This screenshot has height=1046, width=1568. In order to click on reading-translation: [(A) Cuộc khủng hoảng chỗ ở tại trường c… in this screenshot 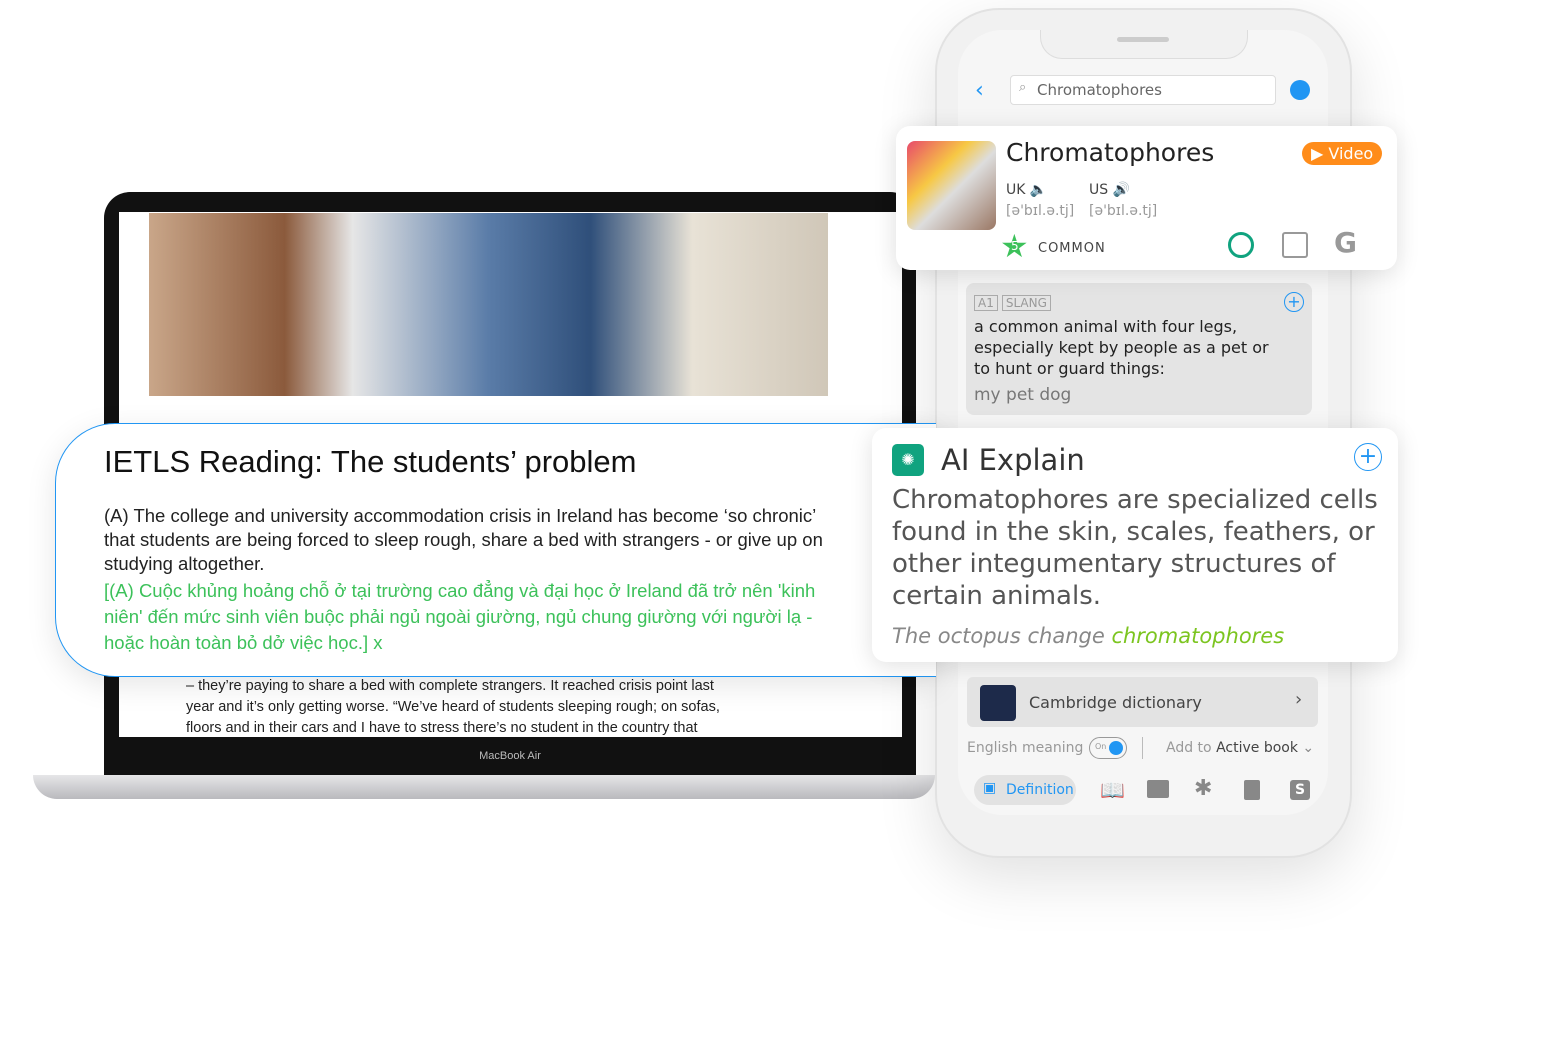, I will do `click(460, 616)`.